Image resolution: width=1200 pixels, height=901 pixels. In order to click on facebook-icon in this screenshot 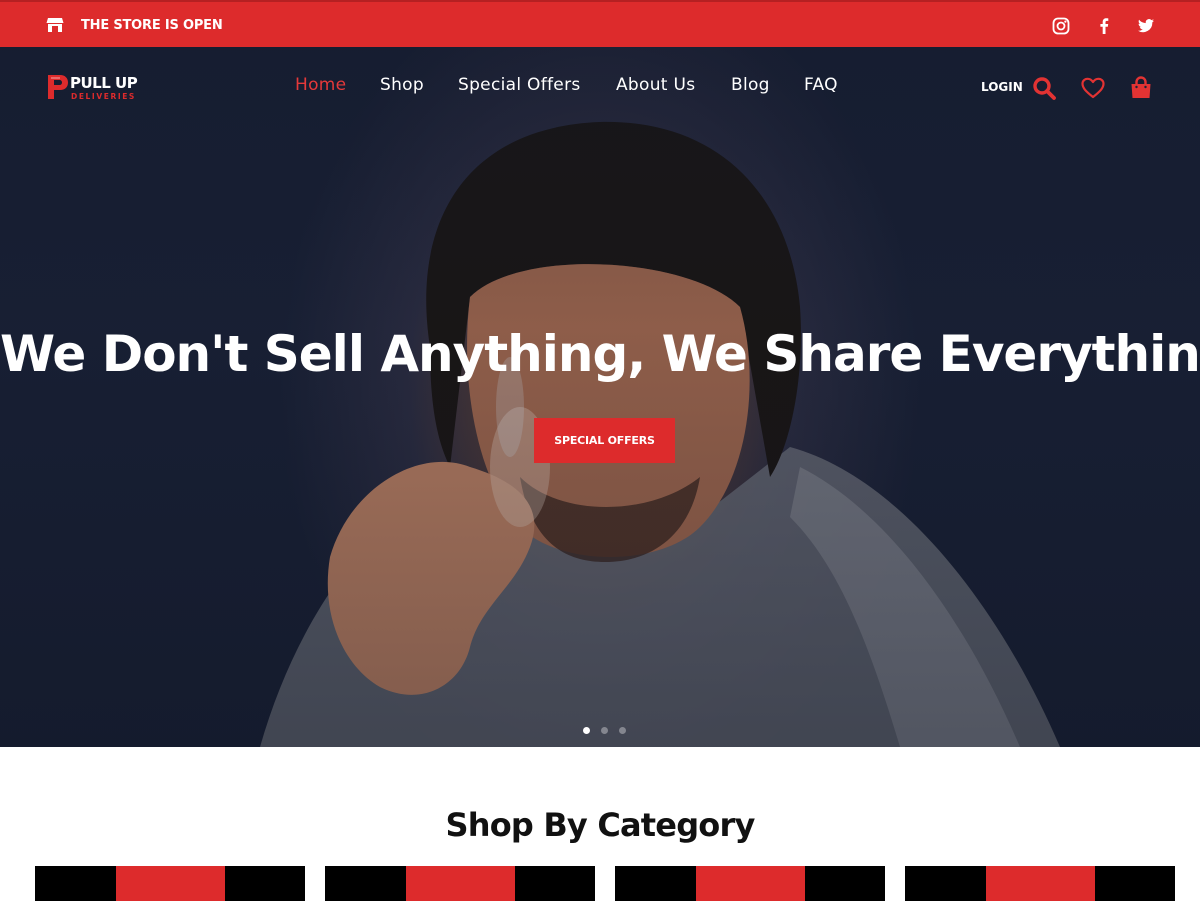, I will do `click(1104, 26)`.